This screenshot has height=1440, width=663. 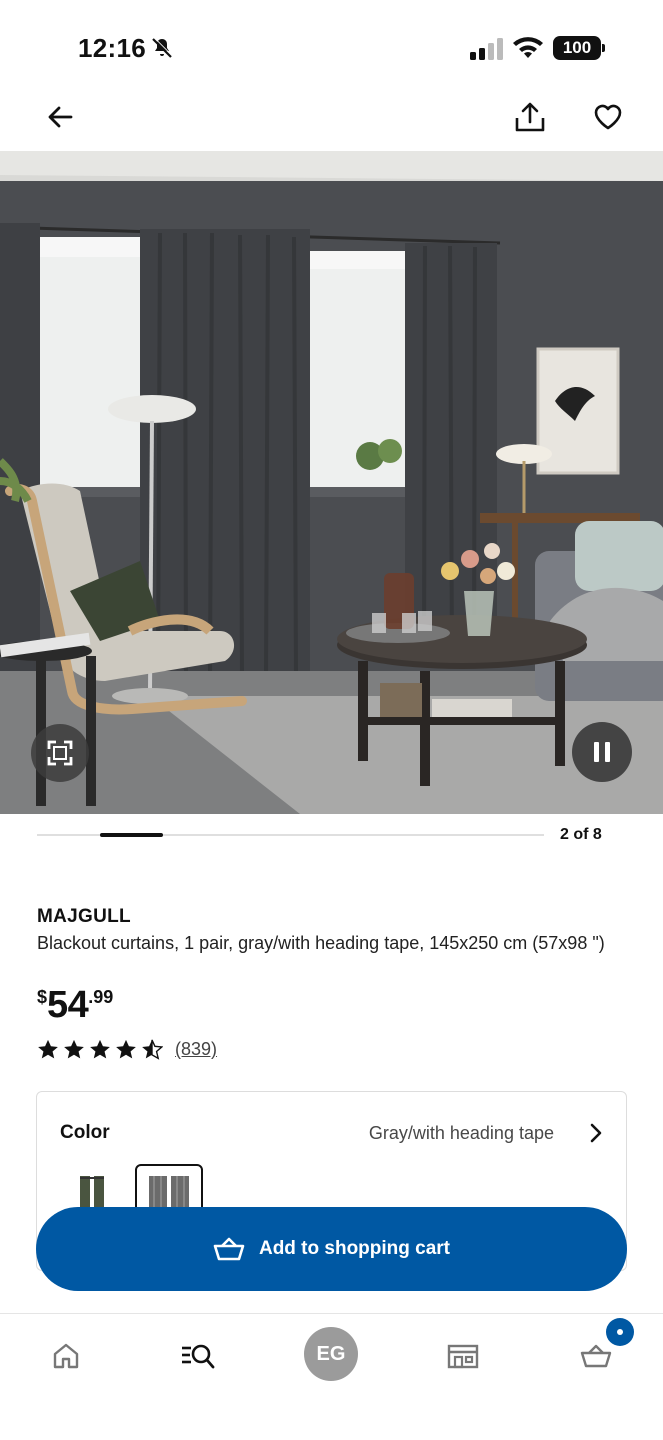 What do you see at coordinates (334, 1134) in the screenshot?
I see `color-selector-row: Color Gray/with heading tape` at bounding box center [334, 1134].